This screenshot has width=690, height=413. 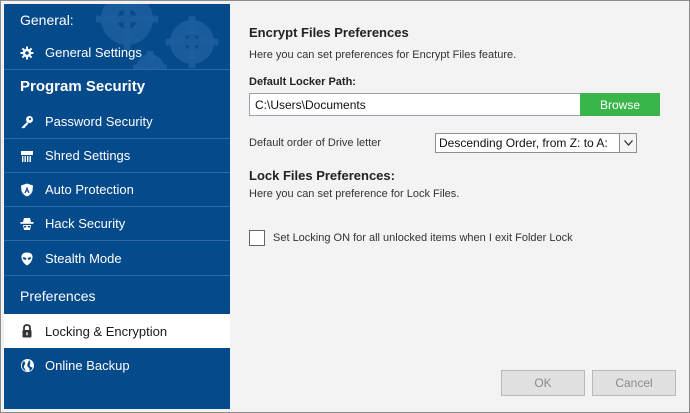 What do you see at coordinates (27, 331) in the screenshot?
I see `lock-icon` at bounding box center [27, 331].